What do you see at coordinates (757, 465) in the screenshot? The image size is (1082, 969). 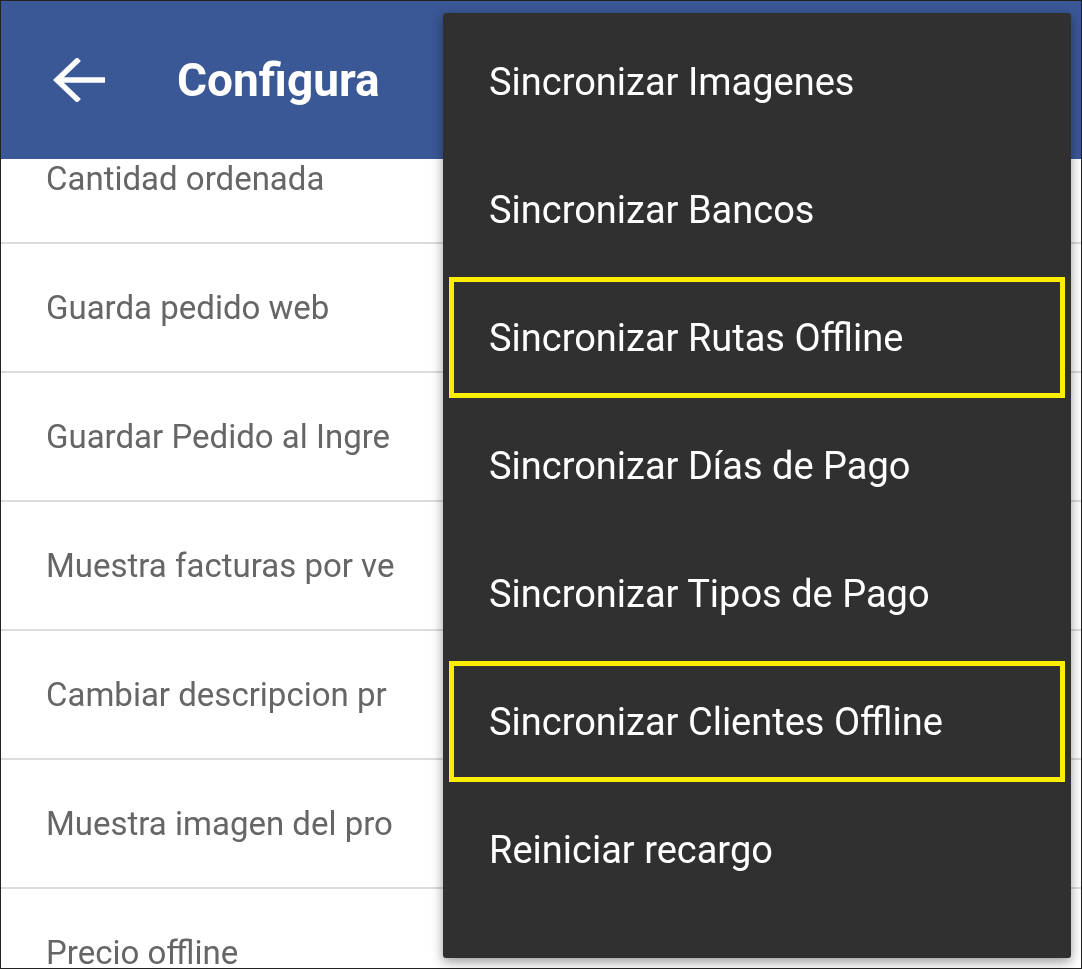 I see `menu-item: Sincronizar Días de Pago` at bounding box center [757, 465].